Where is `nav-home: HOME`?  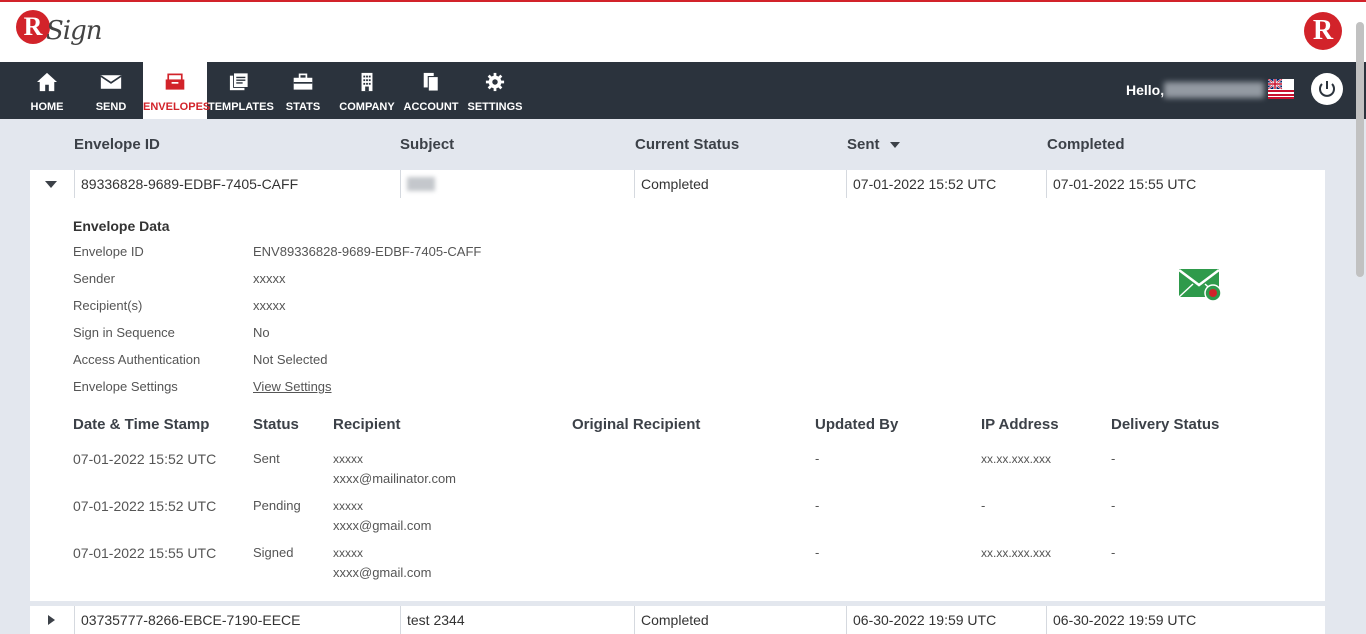
nav-home: HOME is located at coordinates (47, 90).